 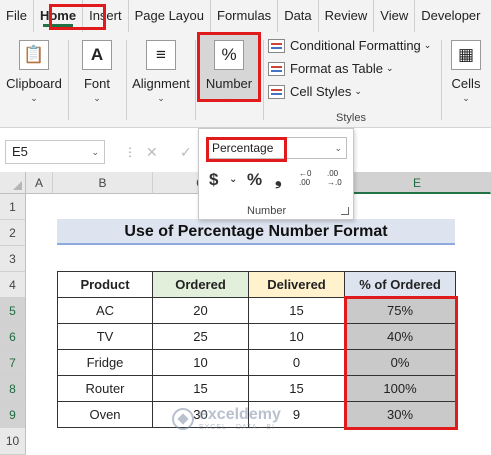 What do you see at coordinates (161, 71) in the screenshot?
I see `alignment-button: ≡ Alignment ⌄` at bounding box center [161, 71].